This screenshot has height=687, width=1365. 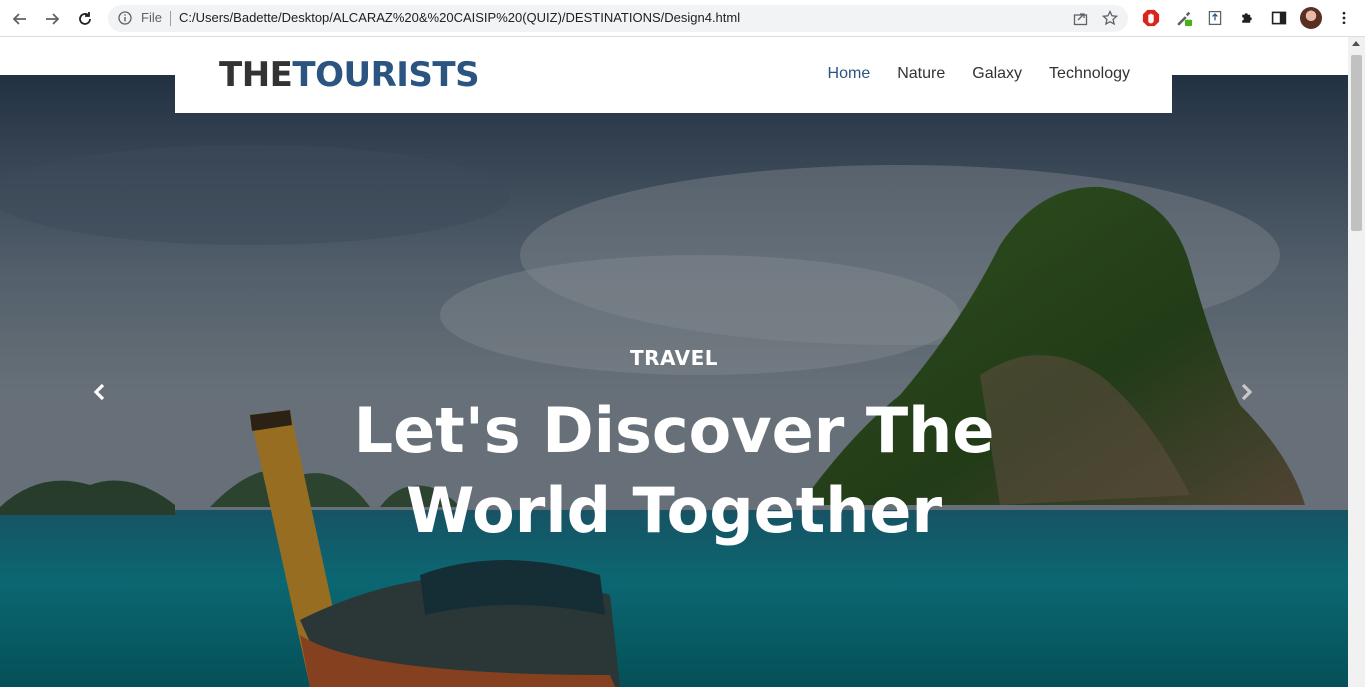 What do you see at coordinates (170, 18) in the screenshot?
I see `divider` at bounding box center [170, 18].